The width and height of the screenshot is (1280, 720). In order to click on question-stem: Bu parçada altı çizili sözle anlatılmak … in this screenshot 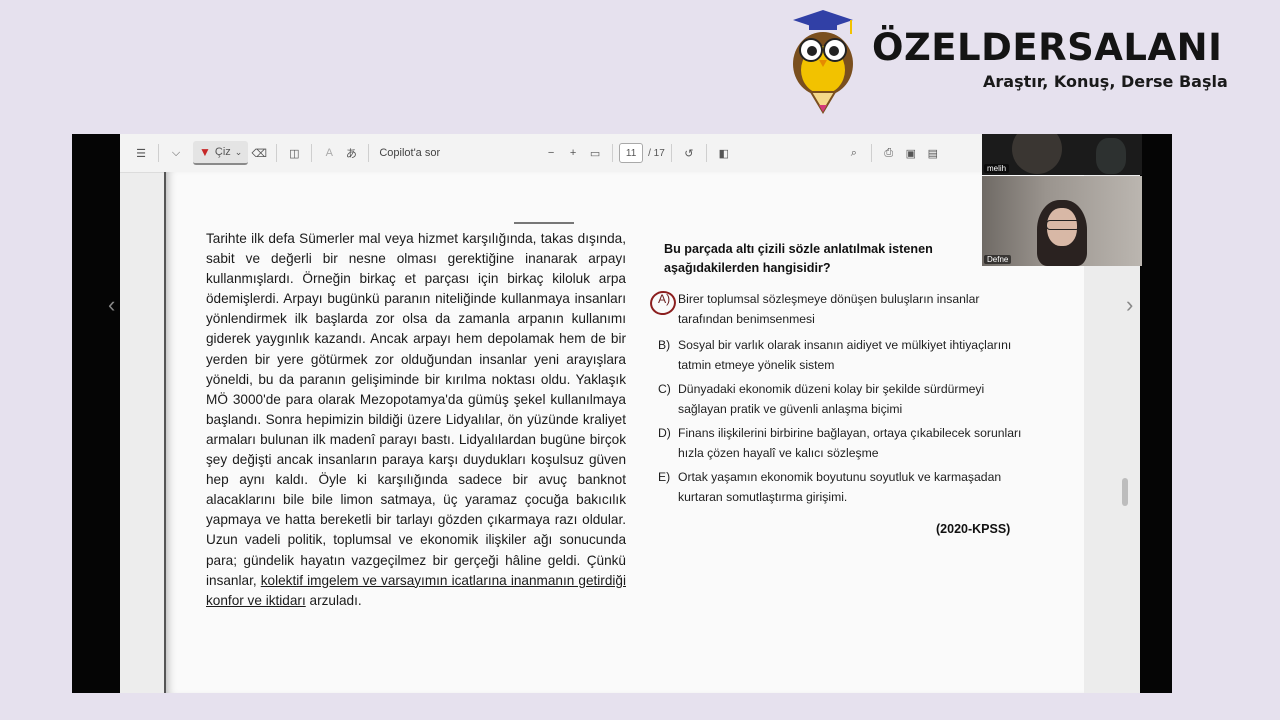, I will do `click(798, 258)`.